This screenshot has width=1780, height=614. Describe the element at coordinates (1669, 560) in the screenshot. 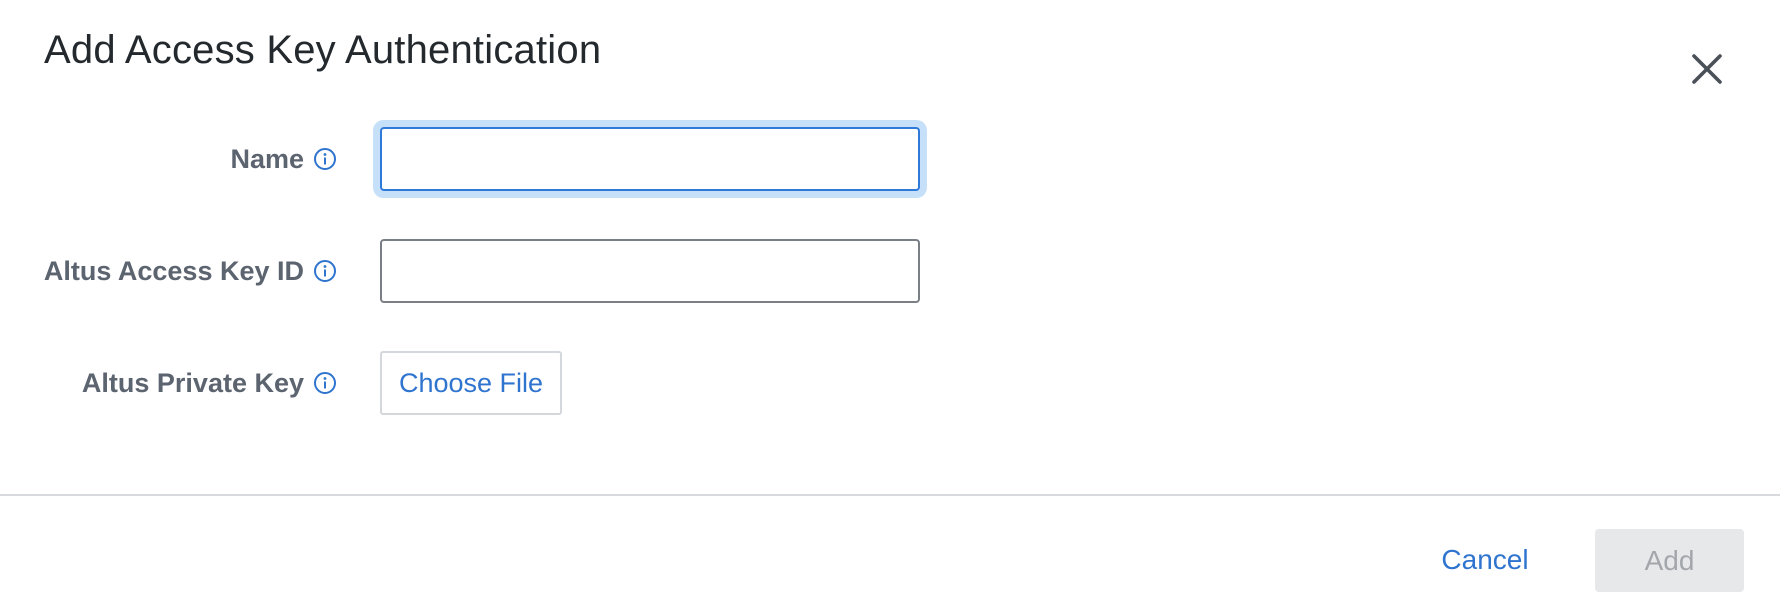

I see `add-button: Add` at that location.